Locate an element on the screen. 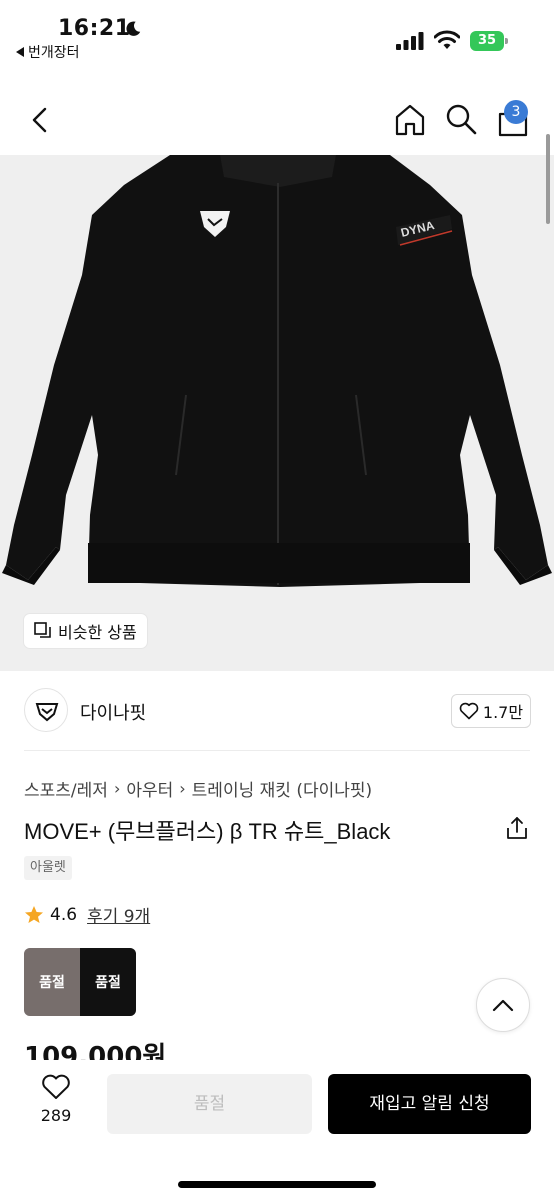  color-option-black: 품절 is located at coordinates (108, 982).